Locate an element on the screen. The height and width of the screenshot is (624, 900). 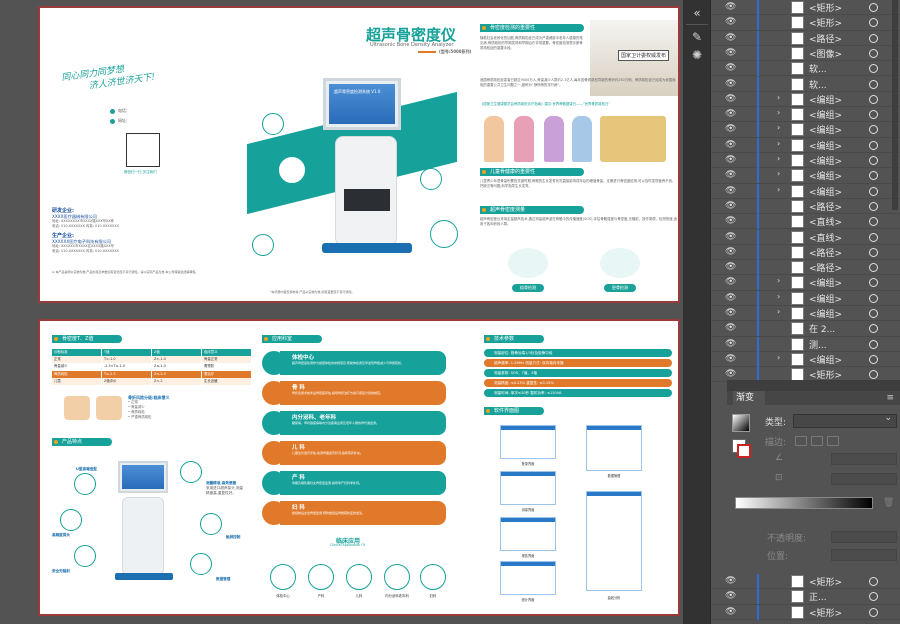
panel-menu-icon: ≡ is located at coordinates (890, 398).